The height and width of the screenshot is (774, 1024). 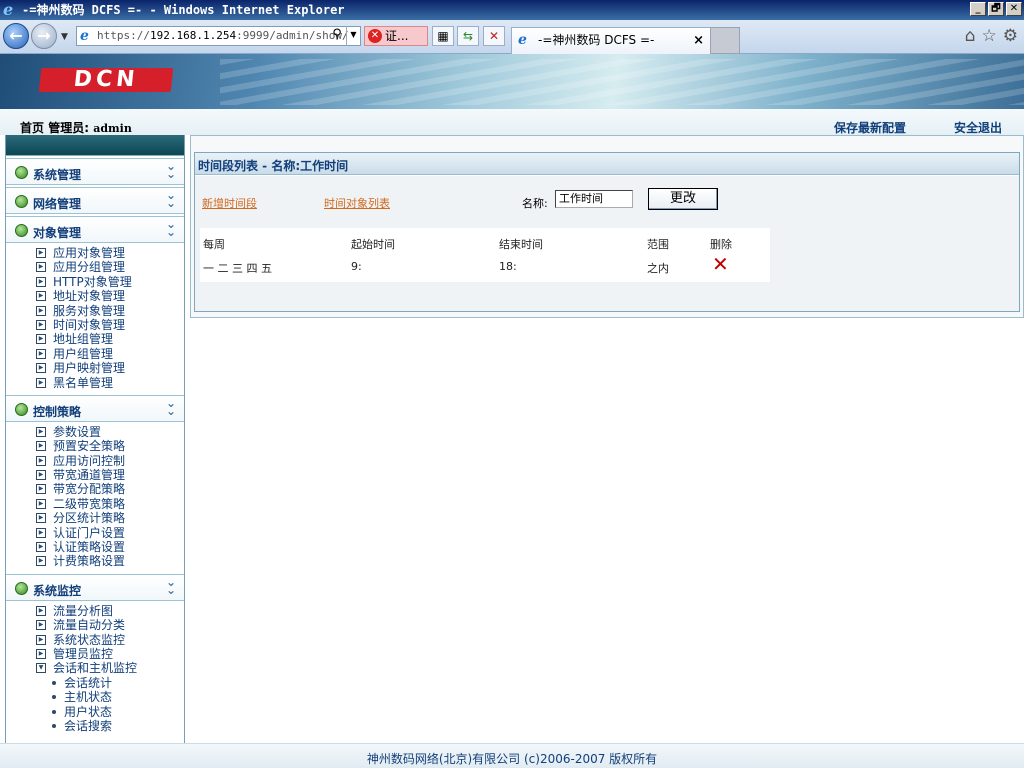 I want to click on sidebar-item: ▶ 应用访问控制, so click(x=110, y=461).